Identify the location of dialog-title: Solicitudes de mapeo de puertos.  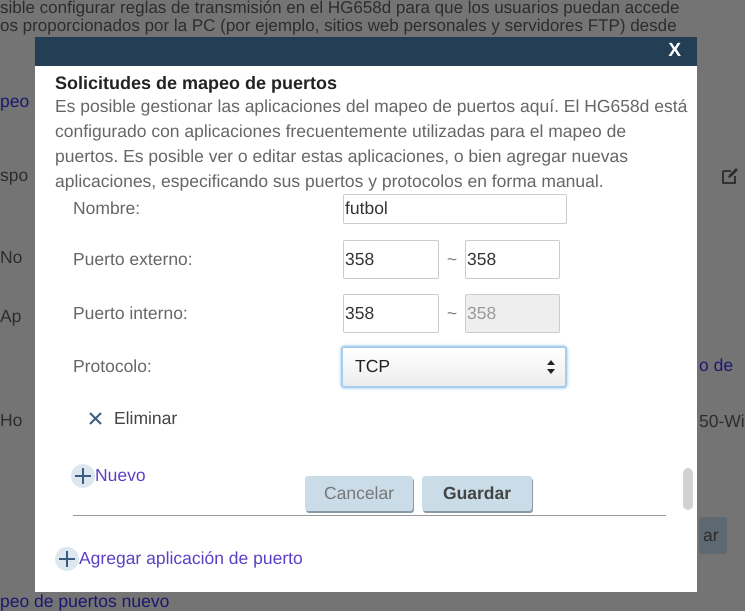
(196, 83).